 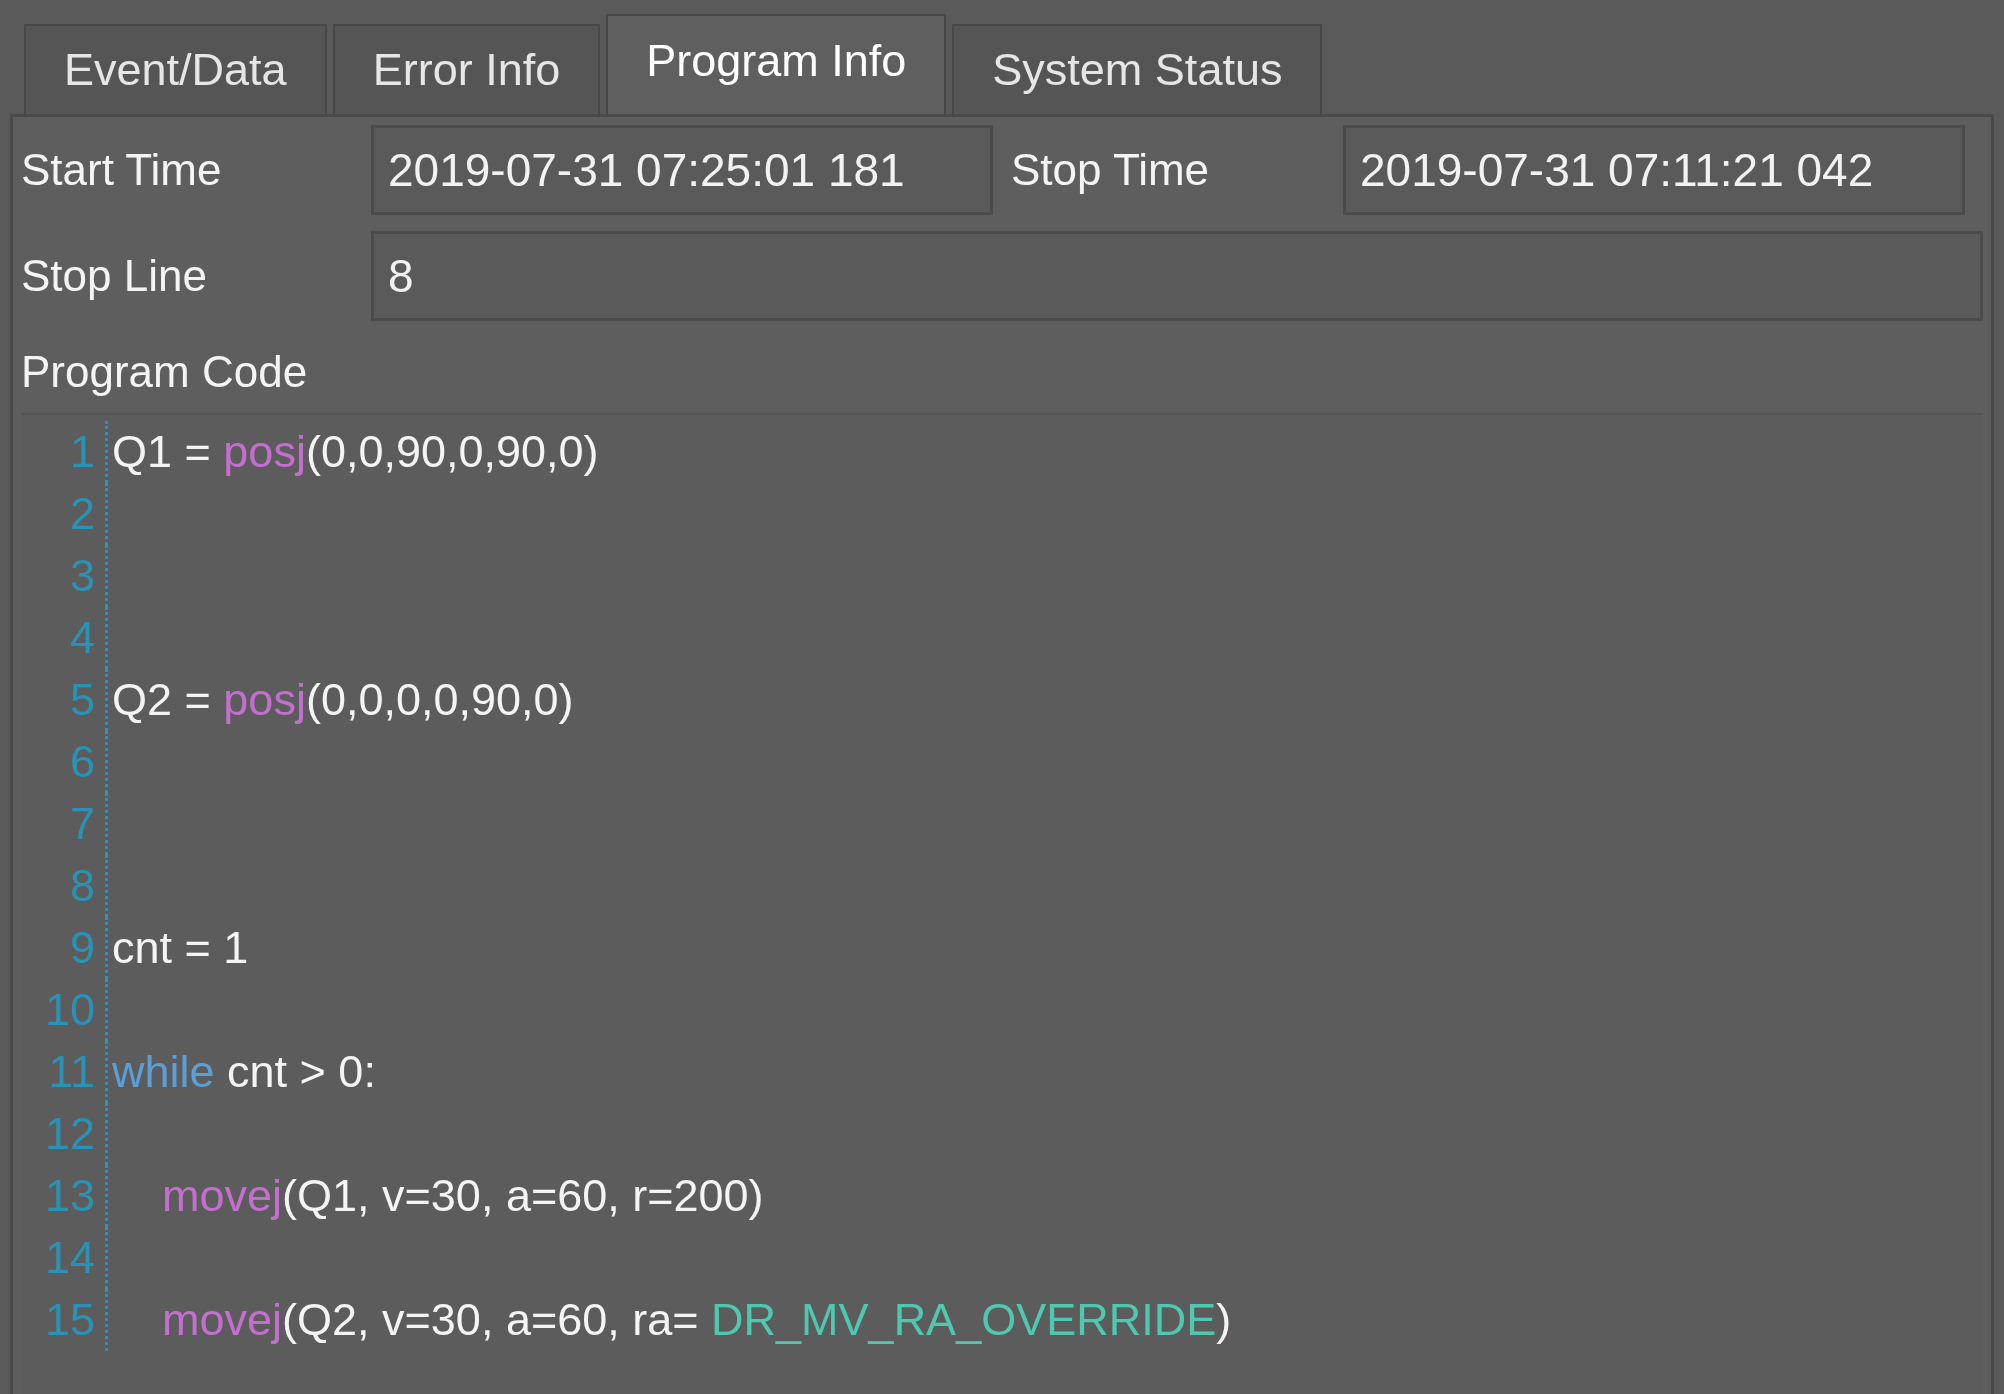 What do you see at coordinates (69, 1134) in the screenshot?
I see `line-number: 12` at bounding box center [69, 1134].